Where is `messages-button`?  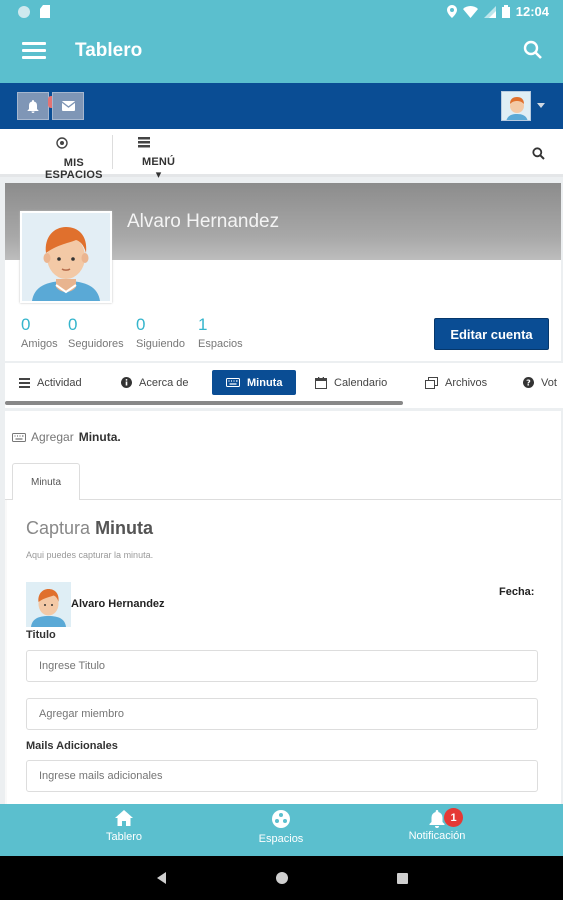
messages-button is located at coordinates (68, 106).